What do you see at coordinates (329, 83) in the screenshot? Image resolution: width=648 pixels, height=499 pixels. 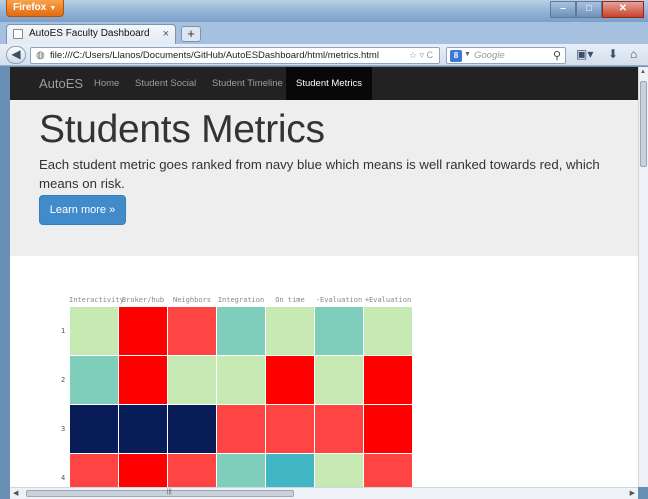 I see `nav-student-metrics: Student Metrics` at bounding box center [329, 83].